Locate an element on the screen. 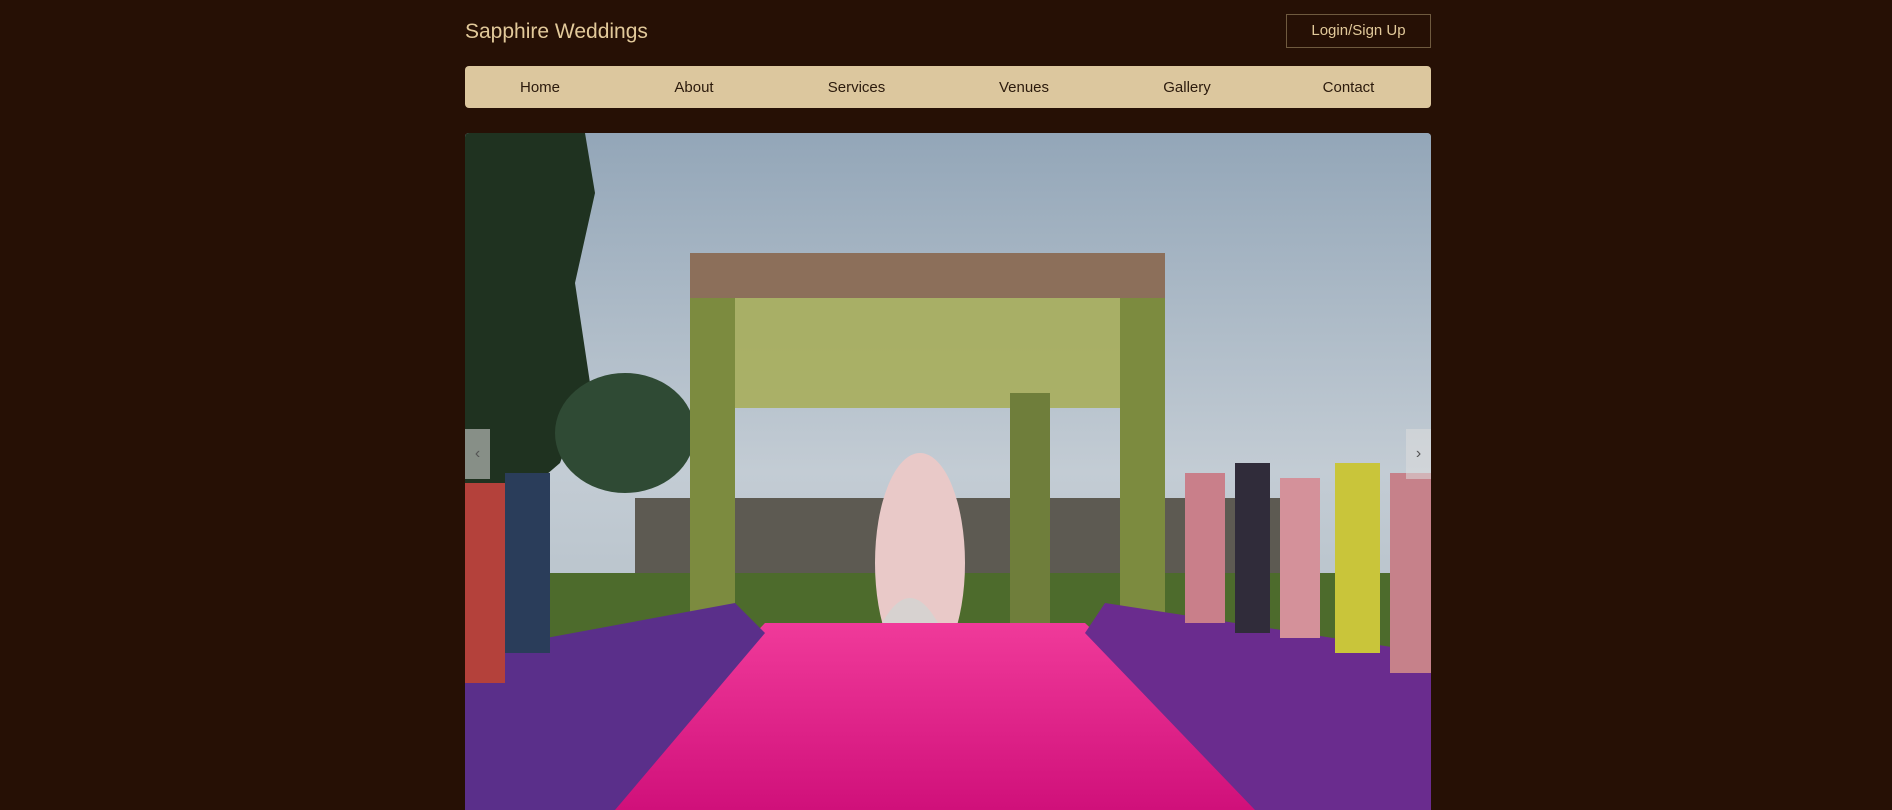 The height and width of the screenshot is (810, 1892). chevron-left-icon: ‹ is located at coordinates (477, 453).